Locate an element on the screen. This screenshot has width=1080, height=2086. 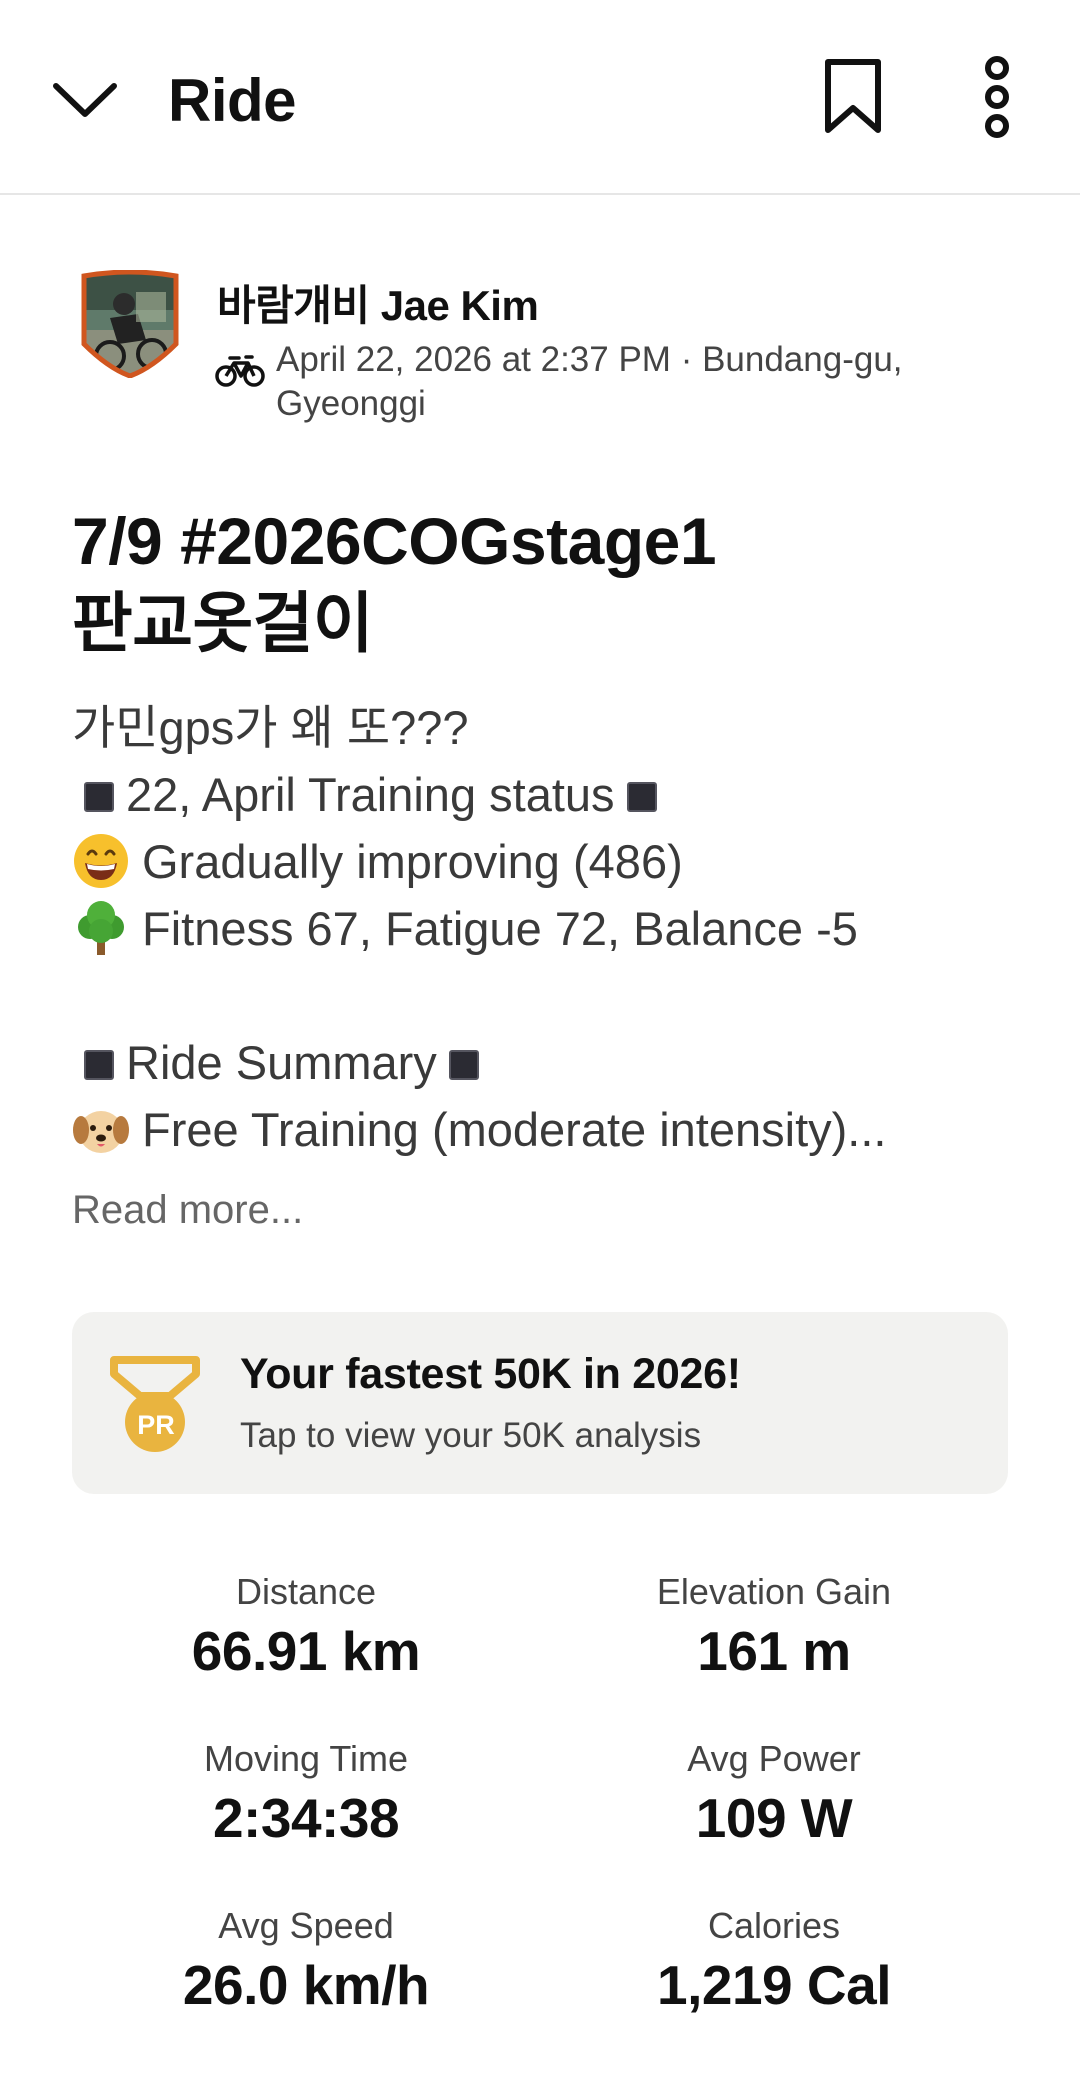
stat-value: 26.0 km/h is located at coordinates (306, 1985).